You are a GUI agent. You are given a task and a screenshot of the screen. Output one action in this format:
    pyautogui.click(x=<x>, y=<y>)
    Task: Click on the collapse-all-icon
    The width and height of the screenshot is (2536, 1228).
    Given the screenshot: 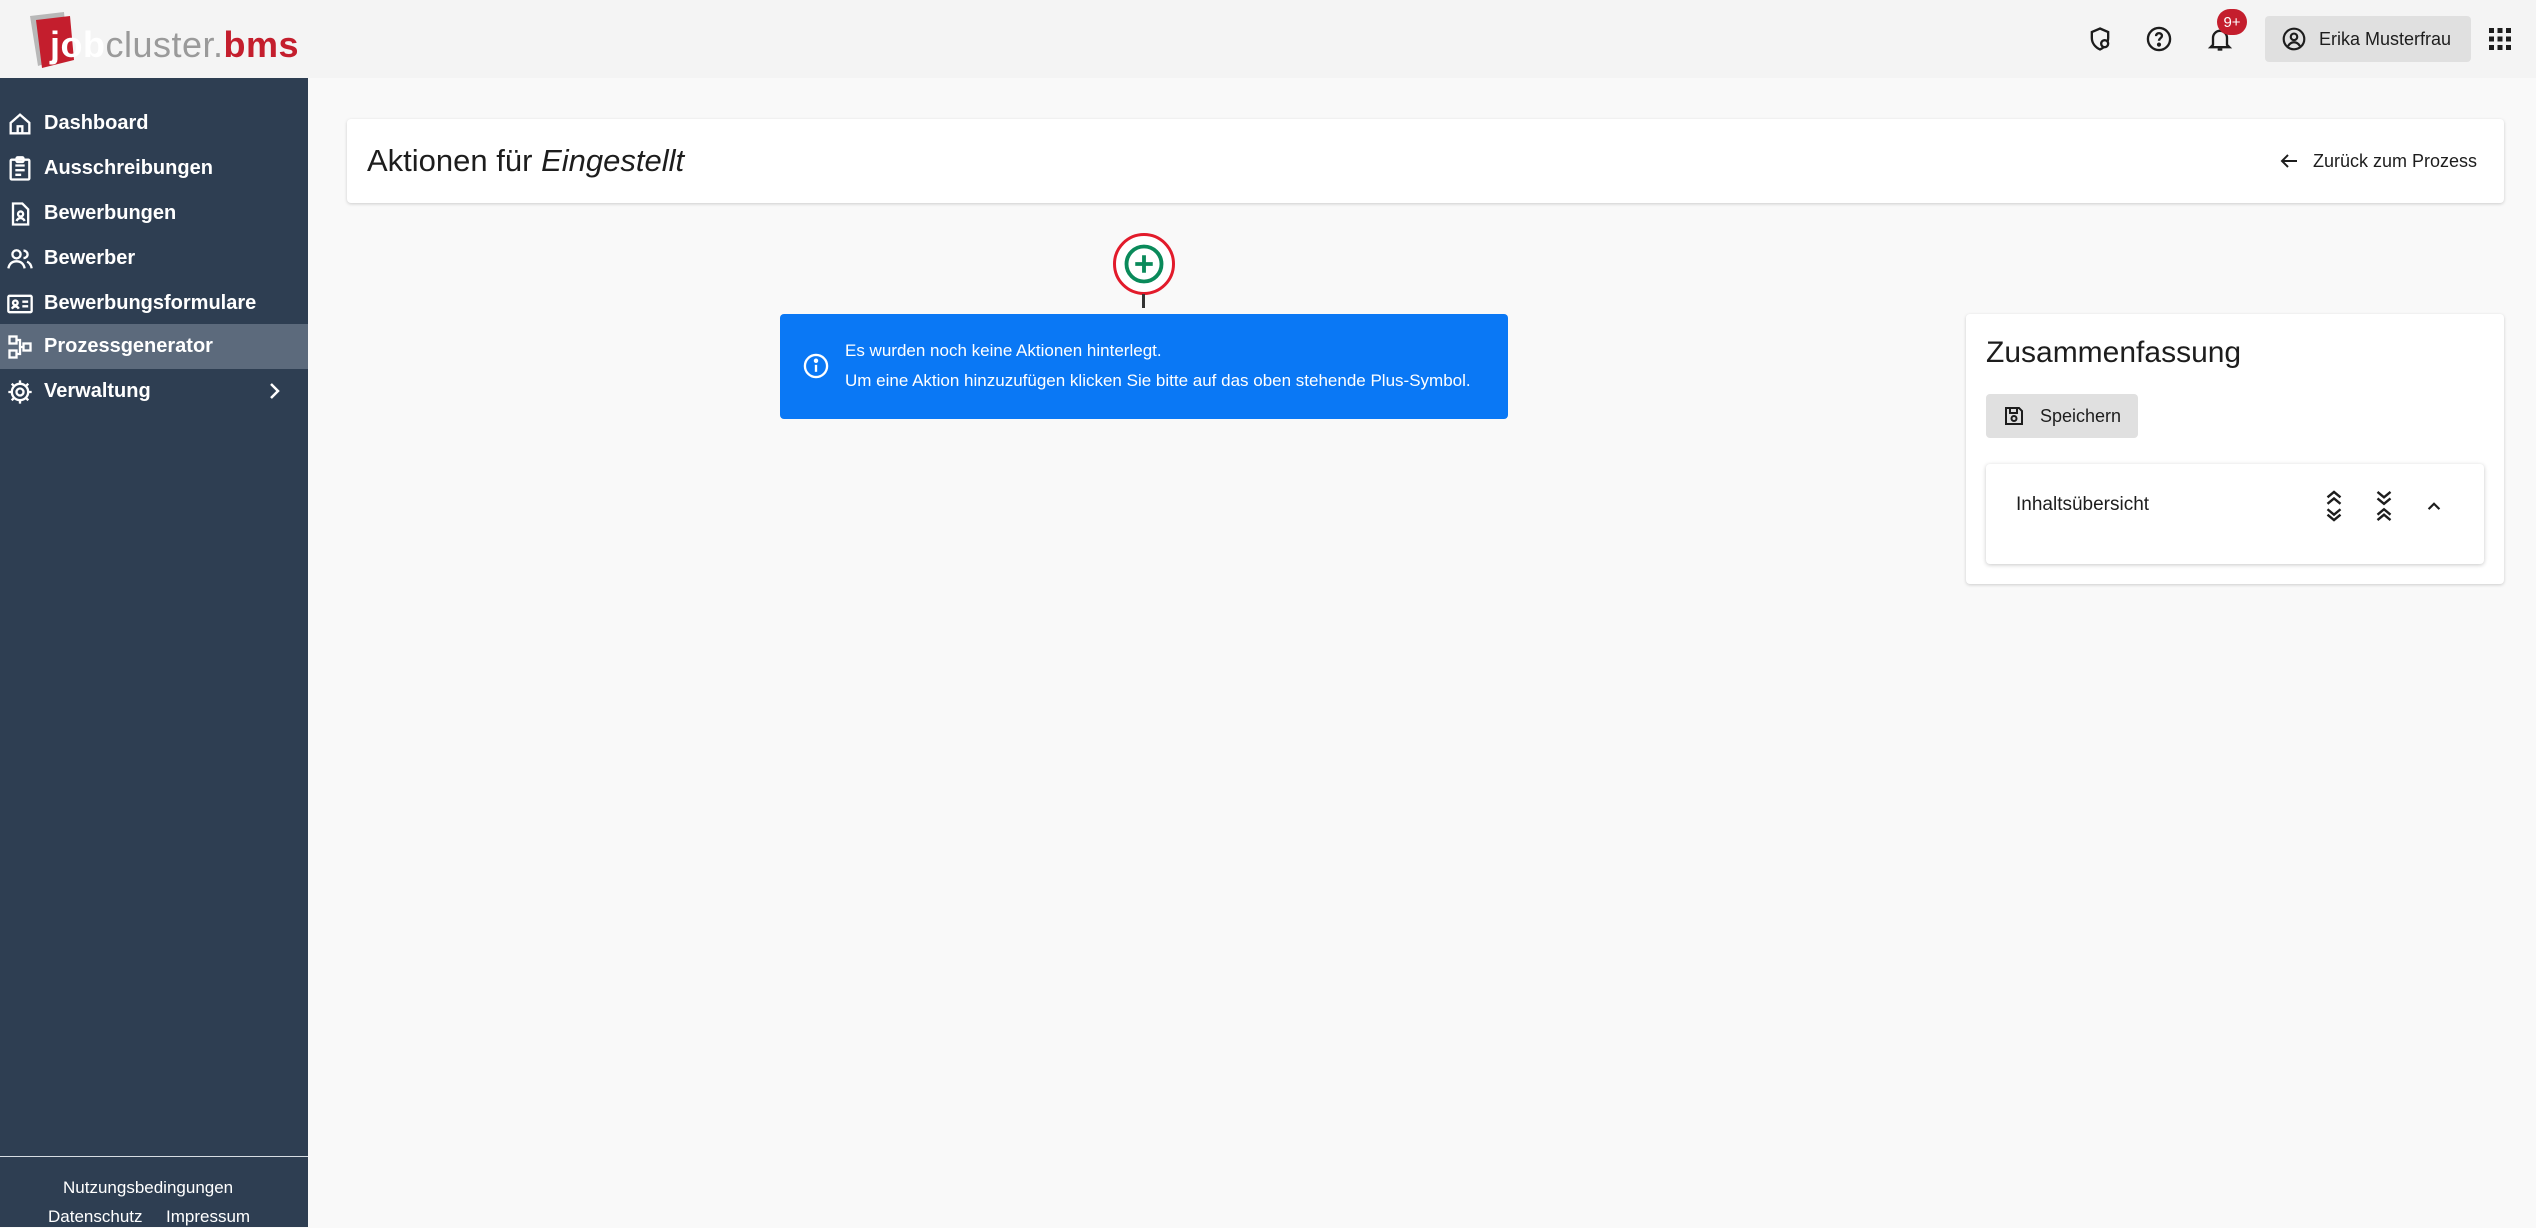 What is the action you would take?
    pyautogui.click(x=2384, y=506)
    